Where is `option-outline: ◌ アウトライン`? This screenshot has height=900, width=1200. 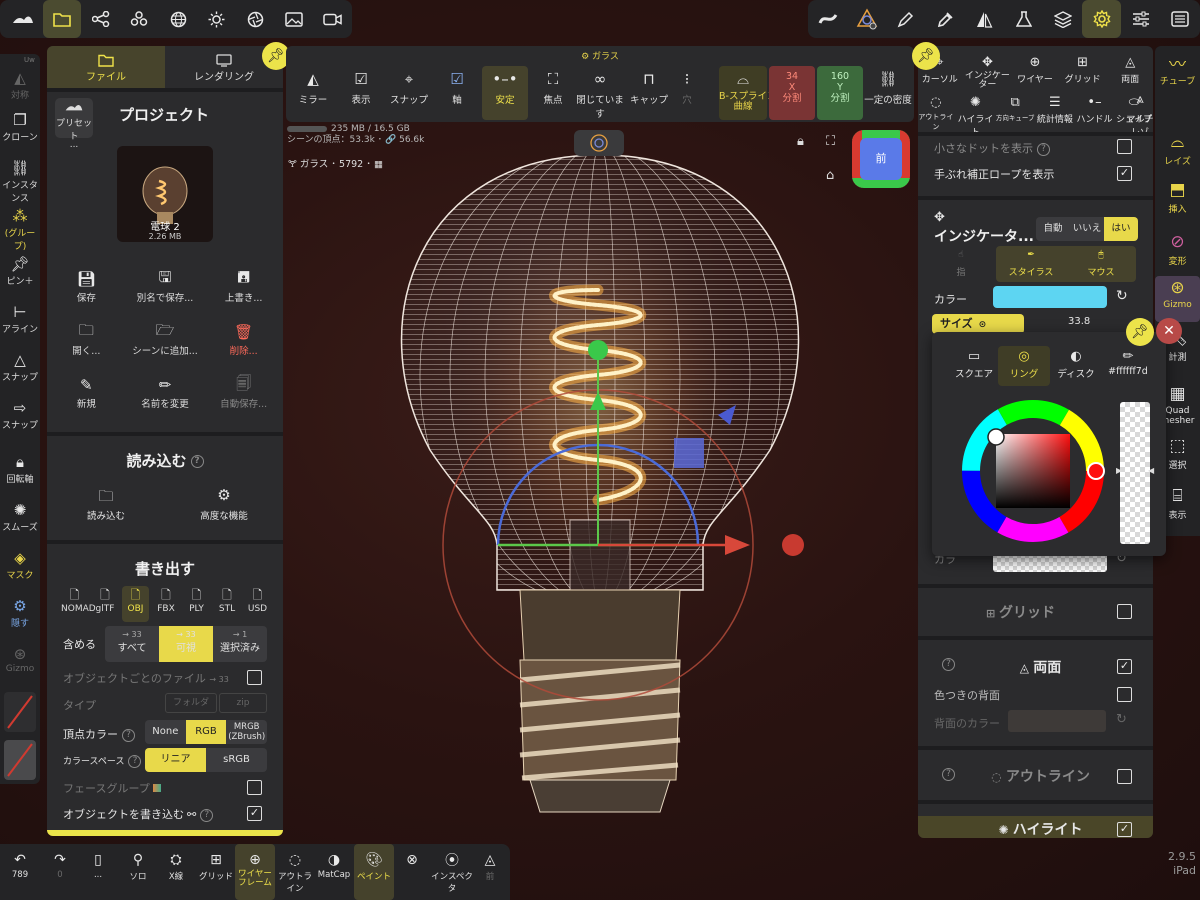 option-outline: ◌ アウトライン is located at coordinates (937, 114).